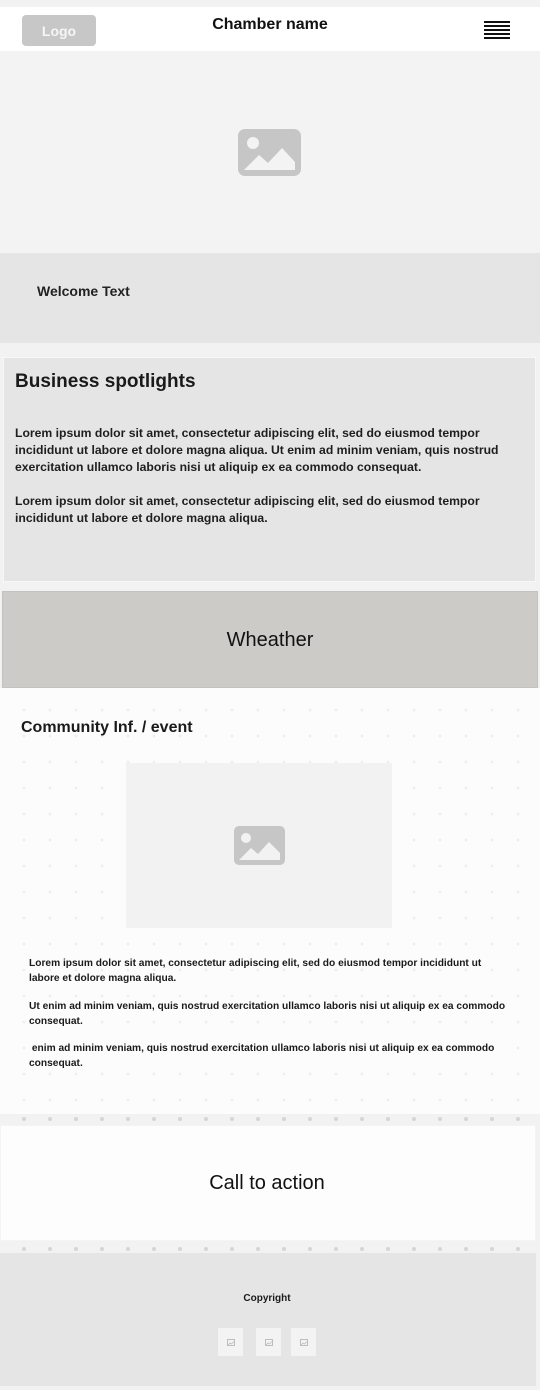 This screenshot has width=540, height=1390. I want to click on dot-divider, so click(270, 1119).